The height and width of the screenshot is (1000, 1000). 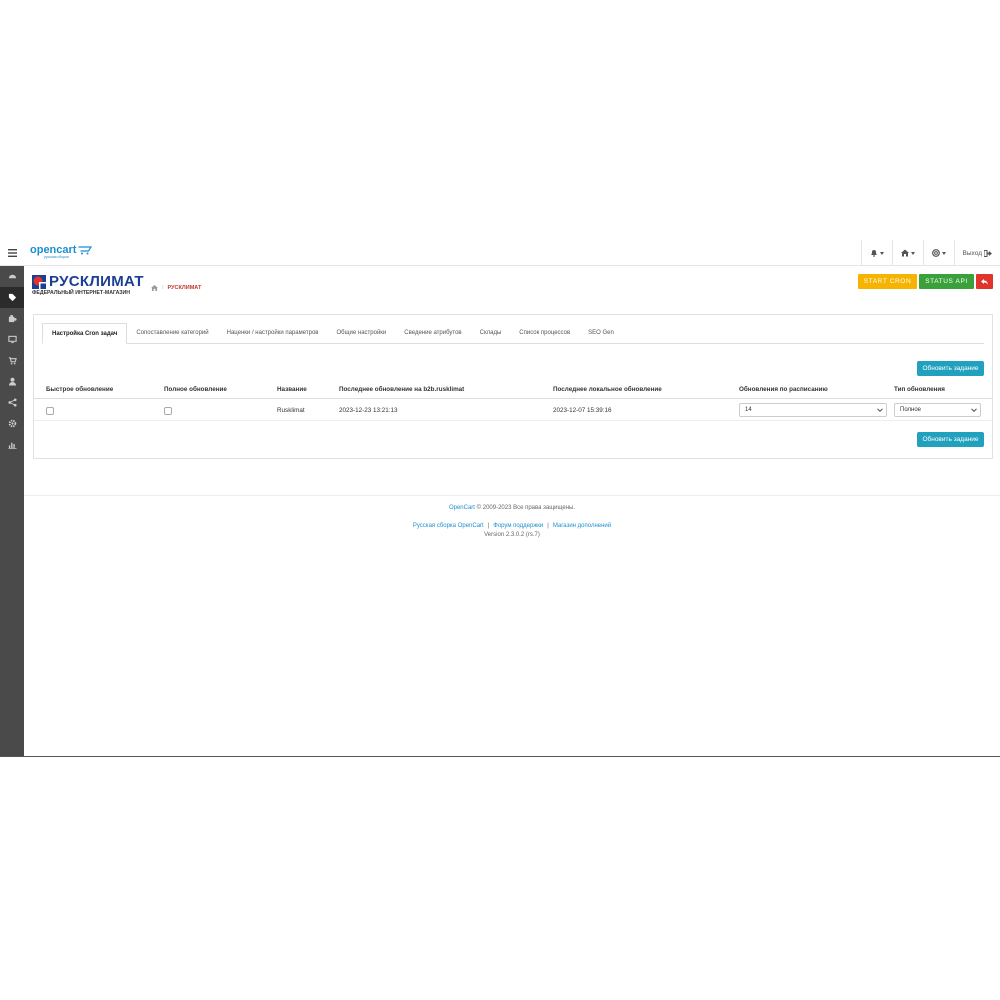 I want to click on logo-subtitle: ФЕДЕРАЛЬНЫЙ ИНТЕРНЕТ-МАГАЗИН, so click(x=81, y=293).